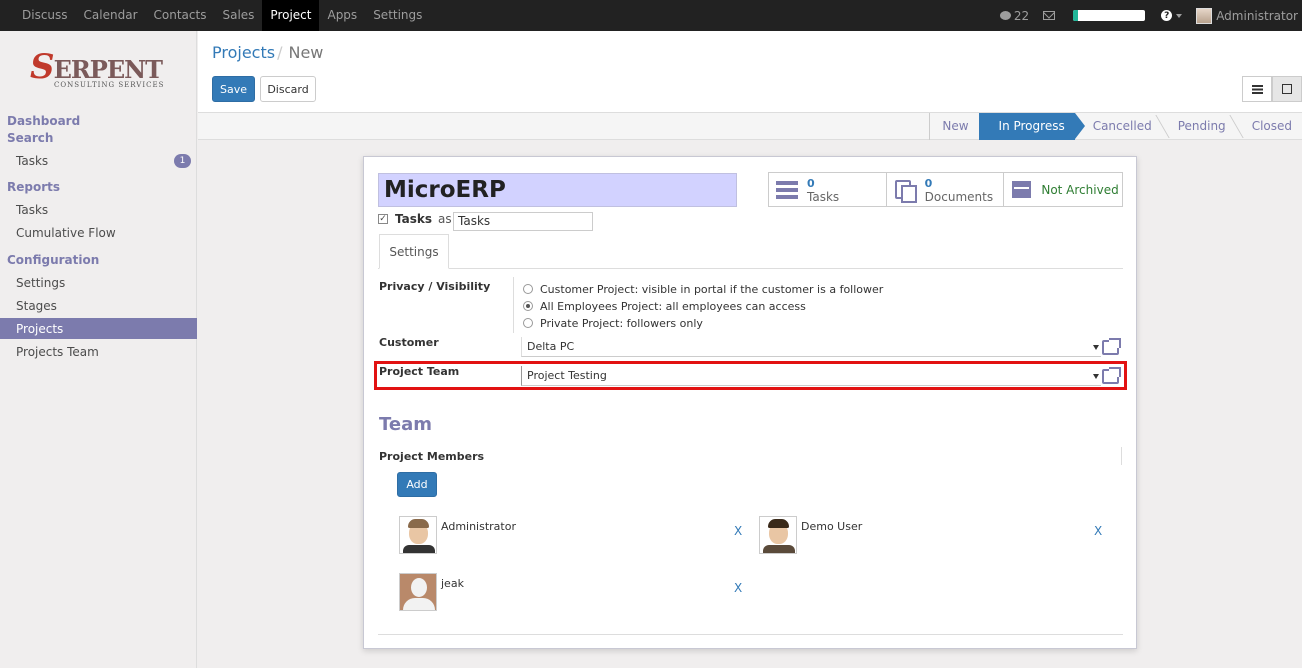 The width and height of the screenshot is (1302, 668). I want to click on user-menu: Administrator, so click(1247, 15).